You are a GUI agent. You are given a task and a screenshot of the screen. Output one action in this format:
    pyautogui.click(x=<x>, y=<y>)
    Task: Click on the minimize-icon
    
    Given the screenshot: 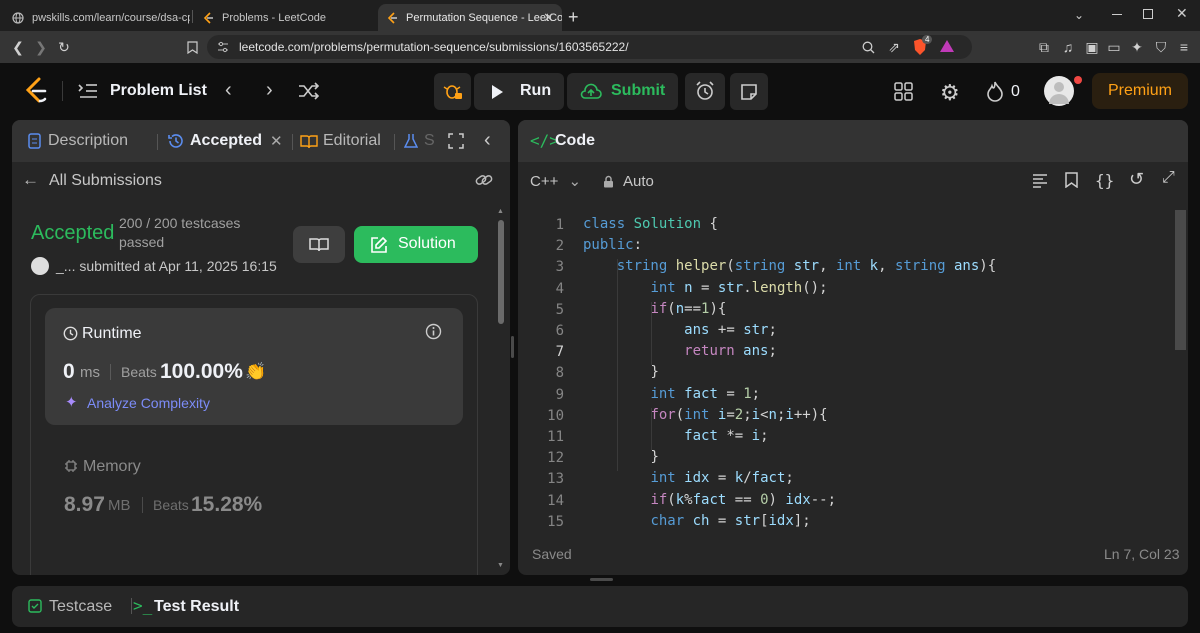 What is the action you would take?
    pyautogui.click(x=1117, y=14)
    